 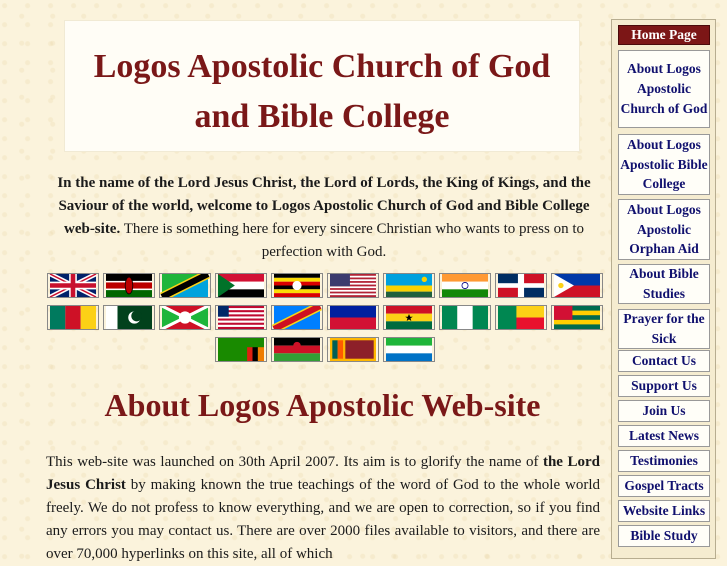 What do you see at coordinates (297, 317) in the screenshot?
I see `flag-congo-dr` at bounding box center [297, 317].